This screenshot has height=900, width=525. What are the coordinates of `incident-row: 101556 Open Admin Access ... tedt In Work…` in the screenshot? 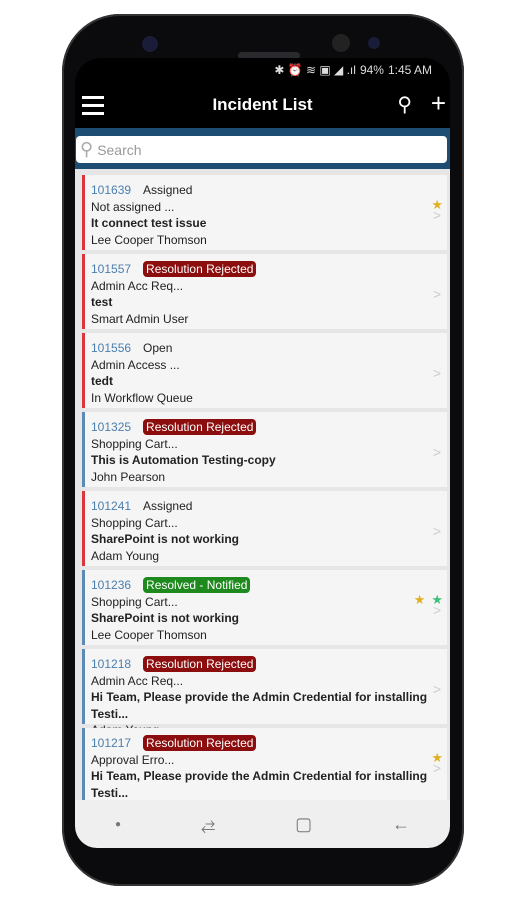 It's located at (264, 370).